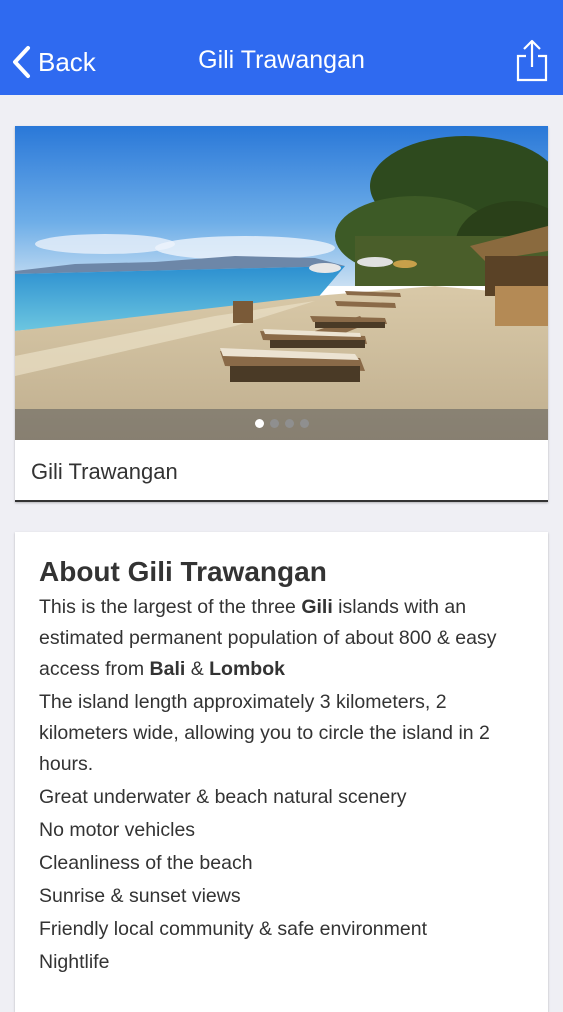 Image resolution: width=563 pixels, height=1012 pixels. I want to click on share-icon, so click(532, 60).